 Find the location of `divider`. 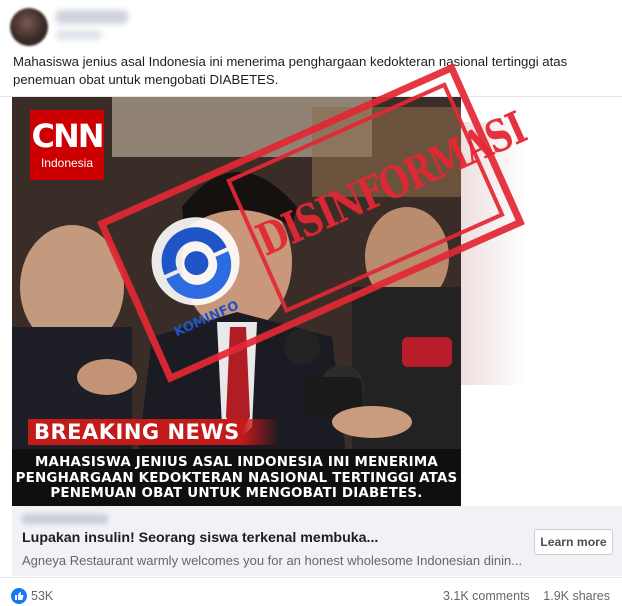

divider is located at coordinates (311, 577).